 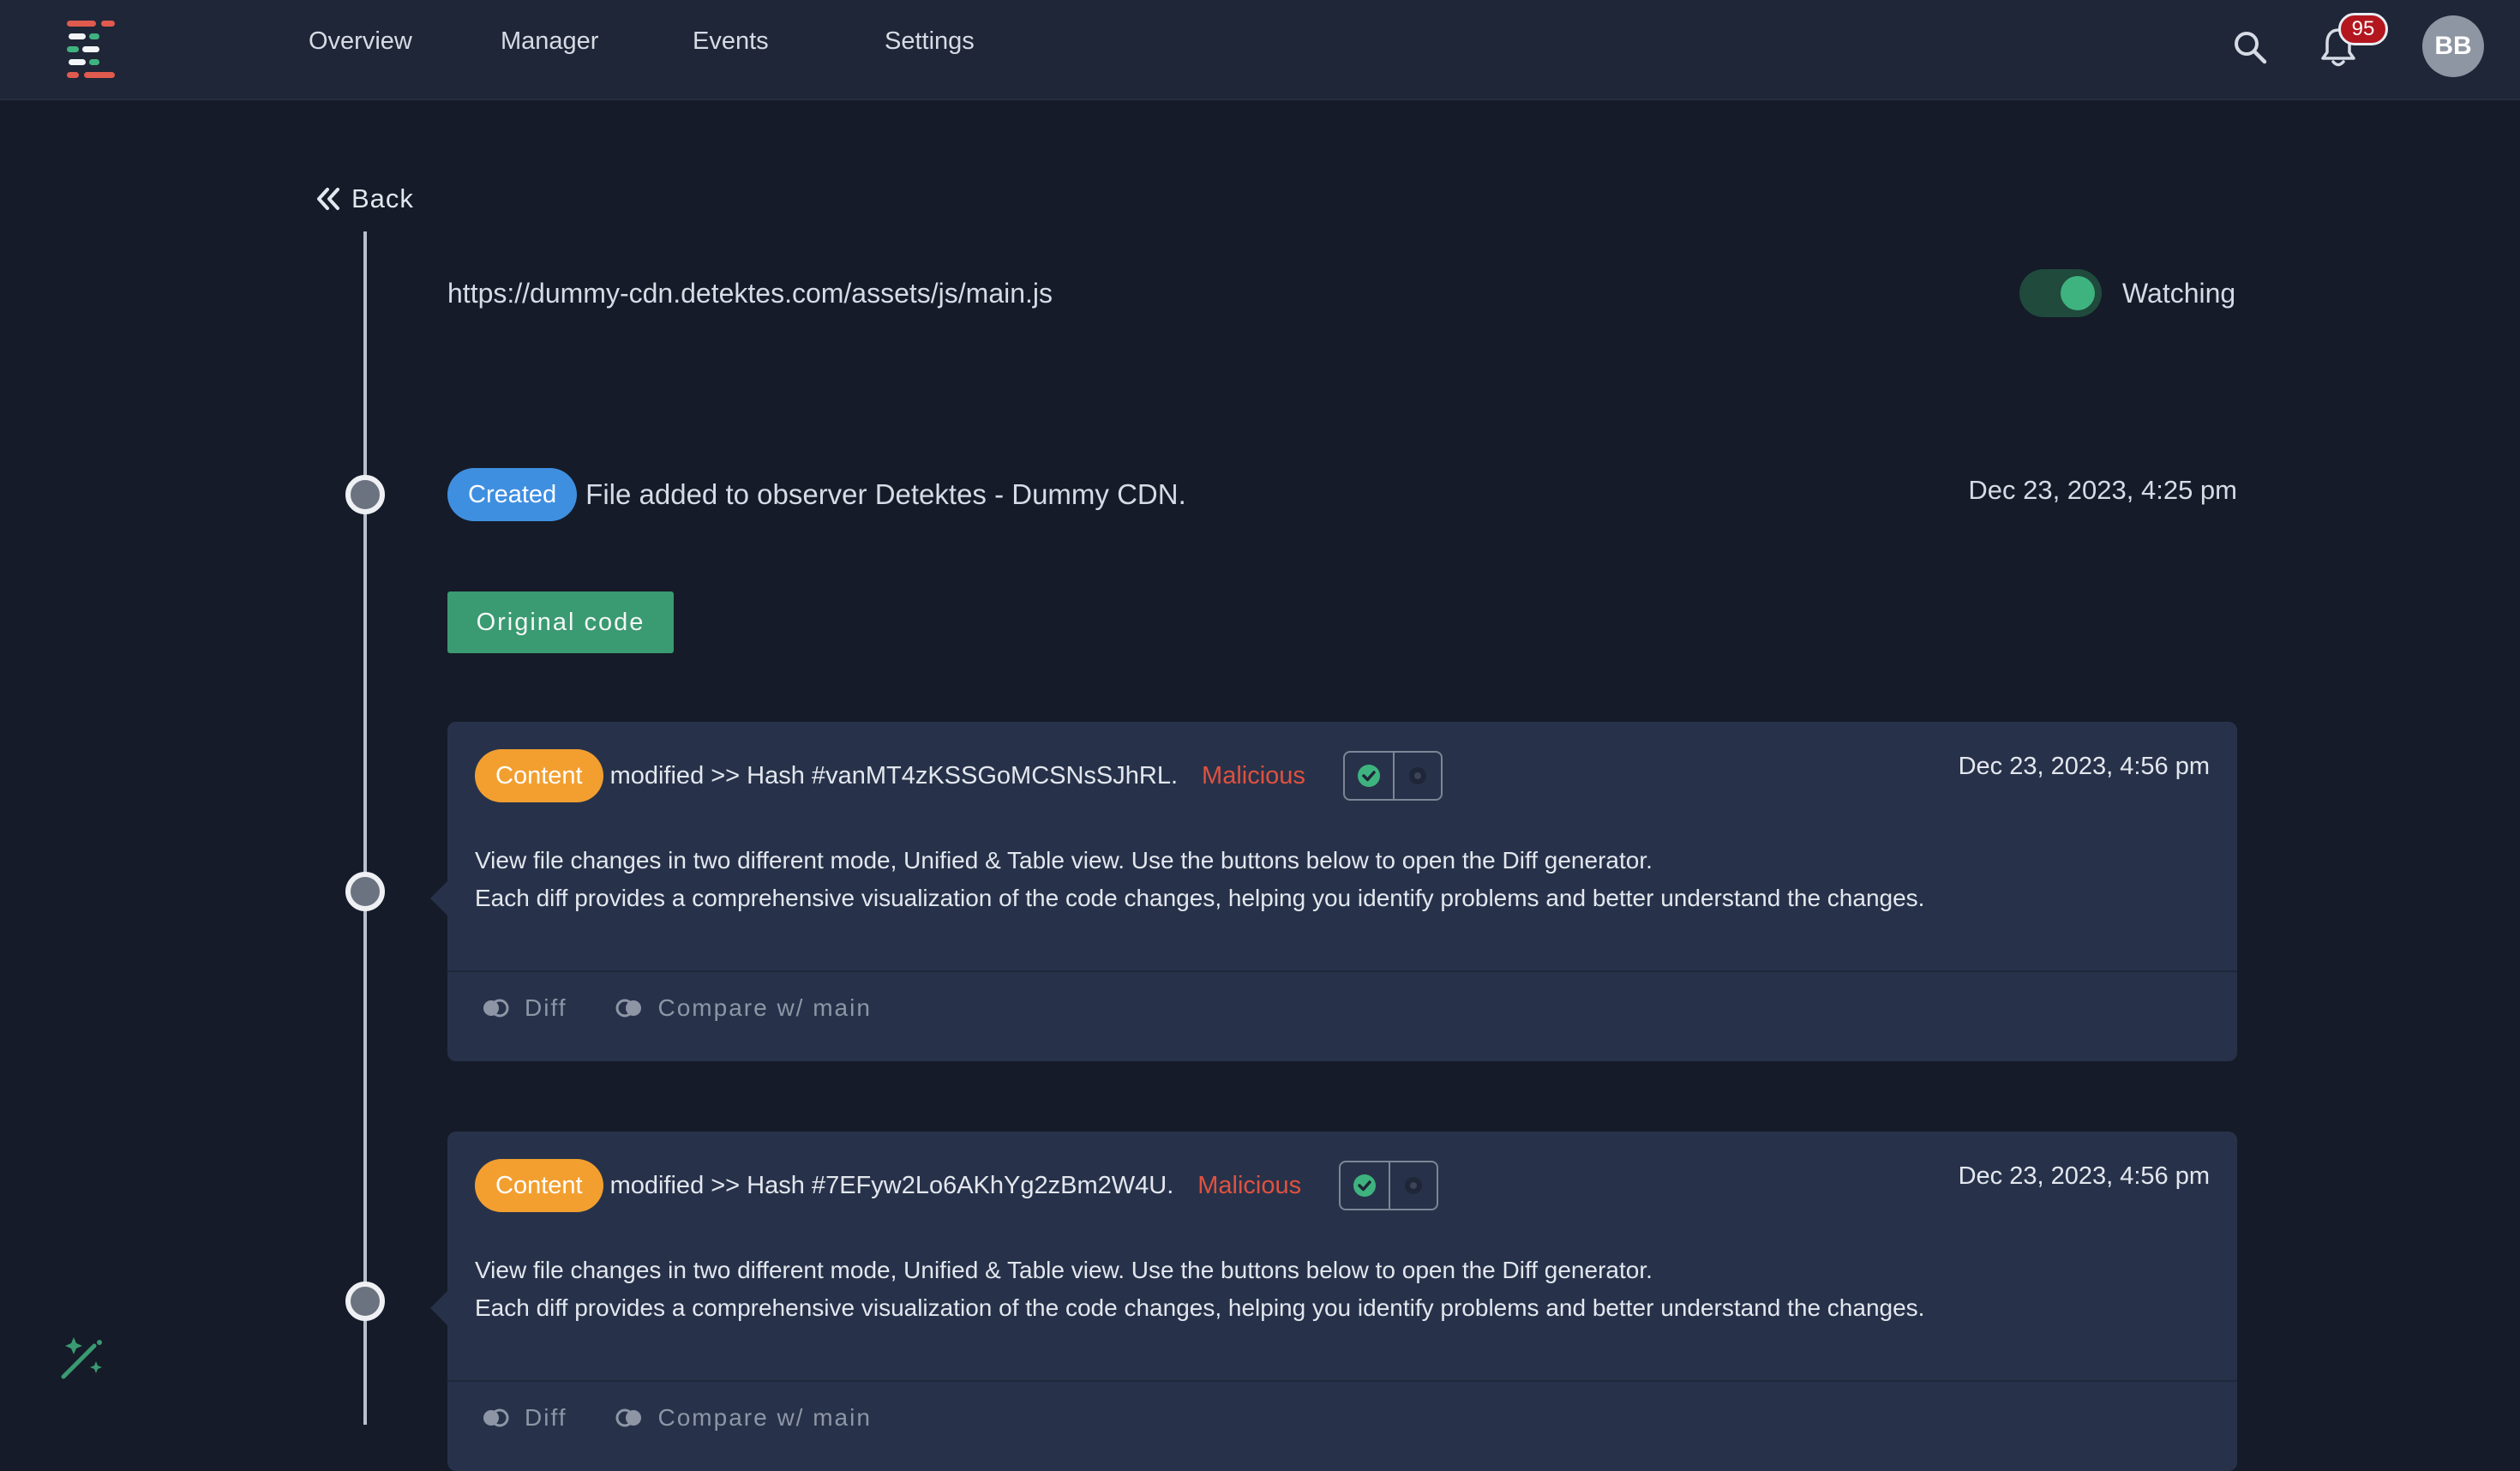 I want to click on nav-events: Events, so click(x=731, y=41).